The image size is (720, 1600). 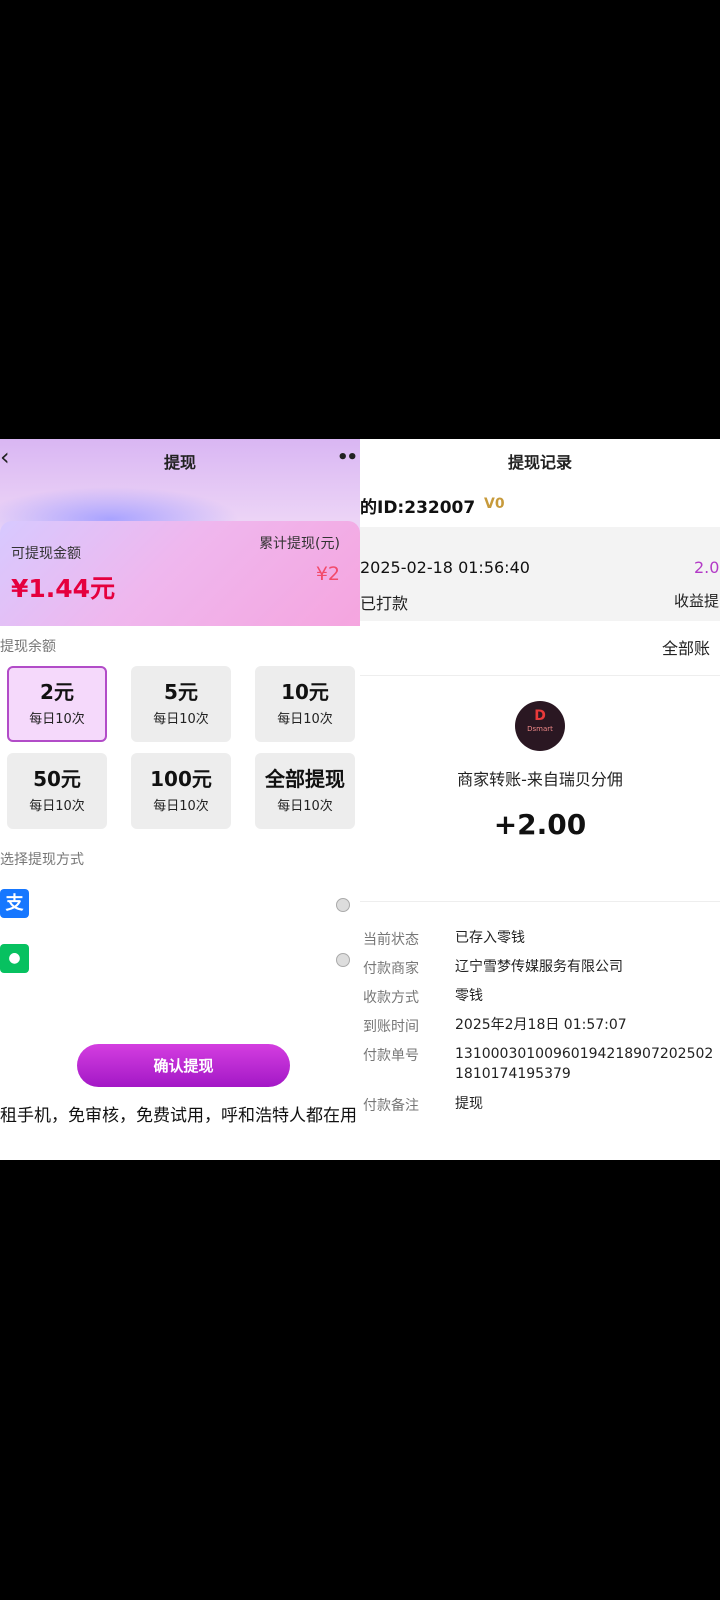 I want to click on record-amount: 2.0, so click(x=707, y=567).